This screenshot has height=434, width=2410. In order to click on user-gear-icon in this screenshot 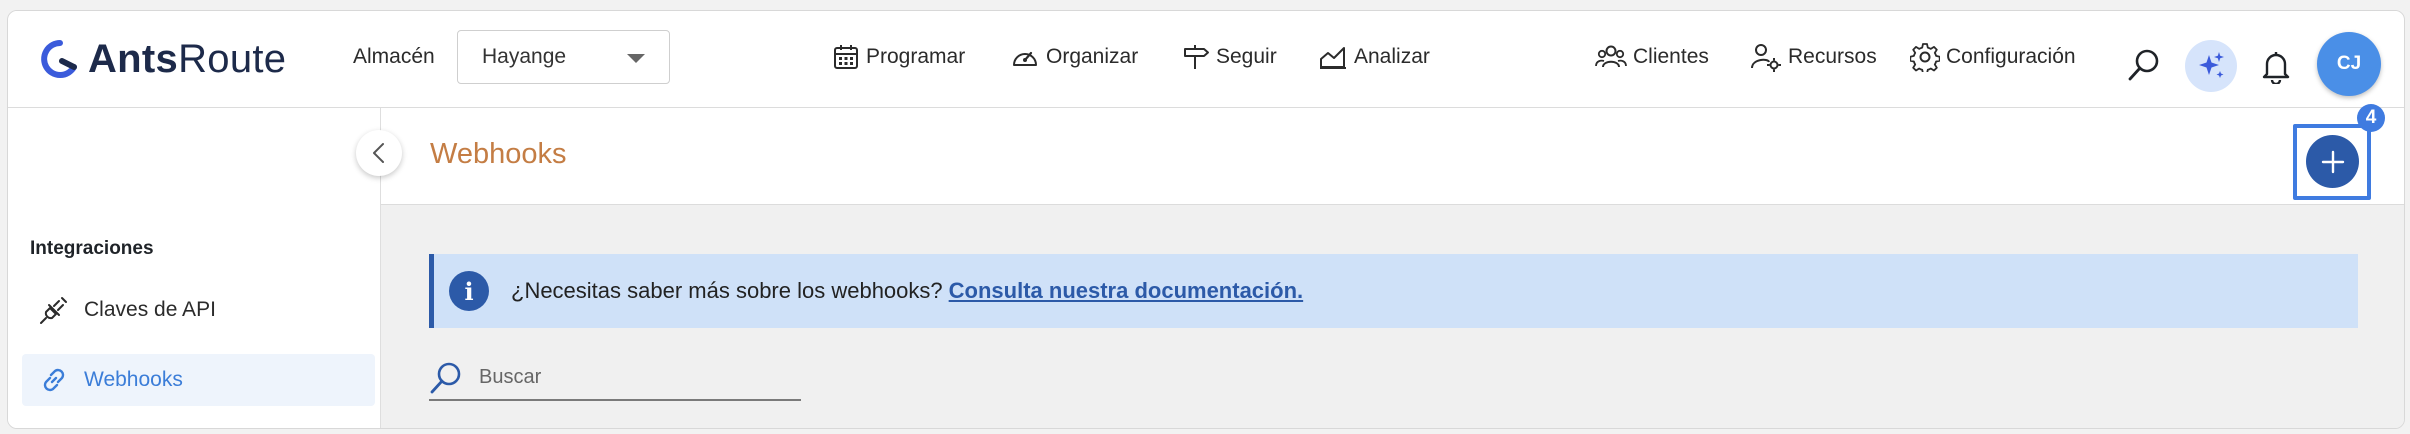, I will do `click(1766, 58)`.